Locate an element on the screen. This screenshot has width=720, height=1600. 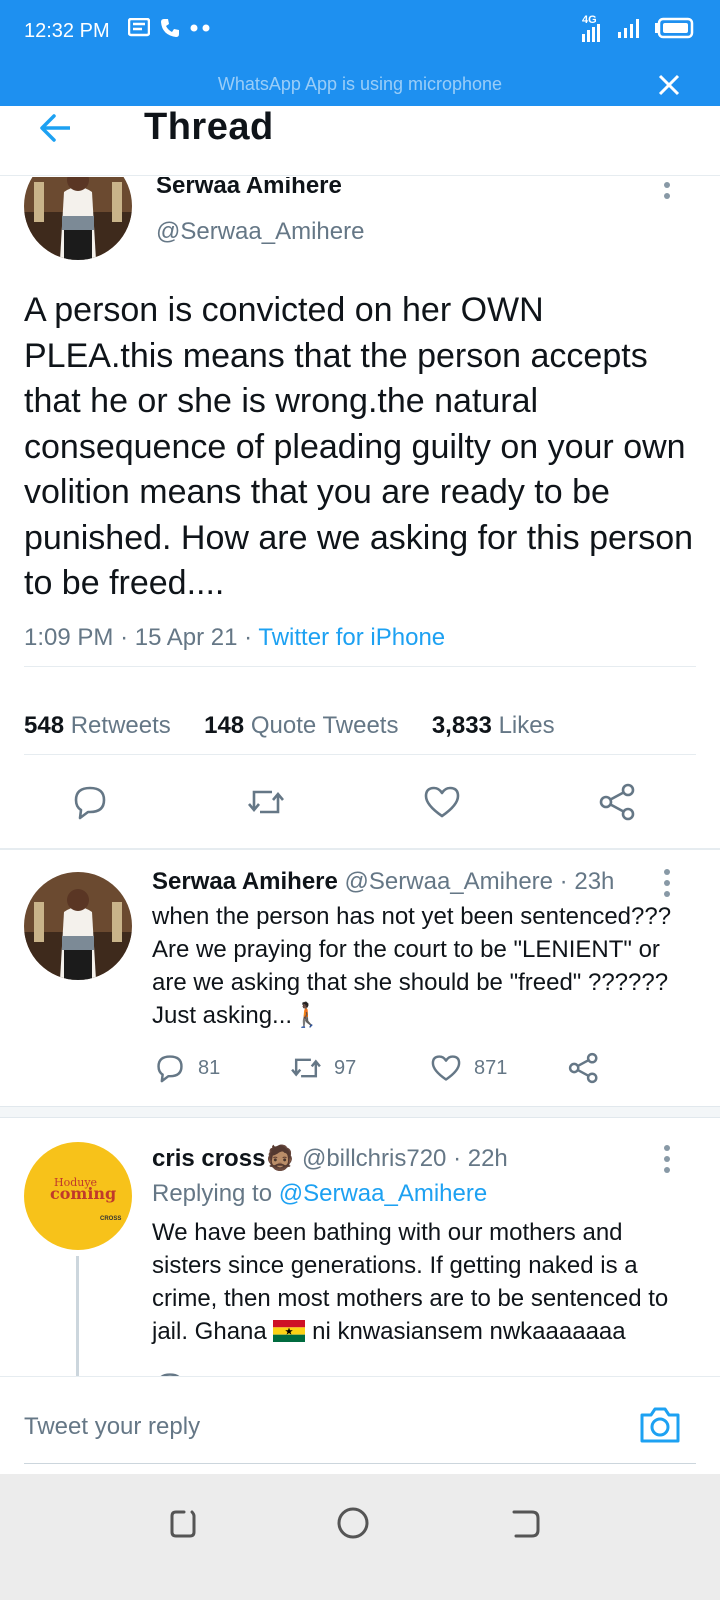
tweet-date: 15 Apr 21 is located at coordinates (186, 637).